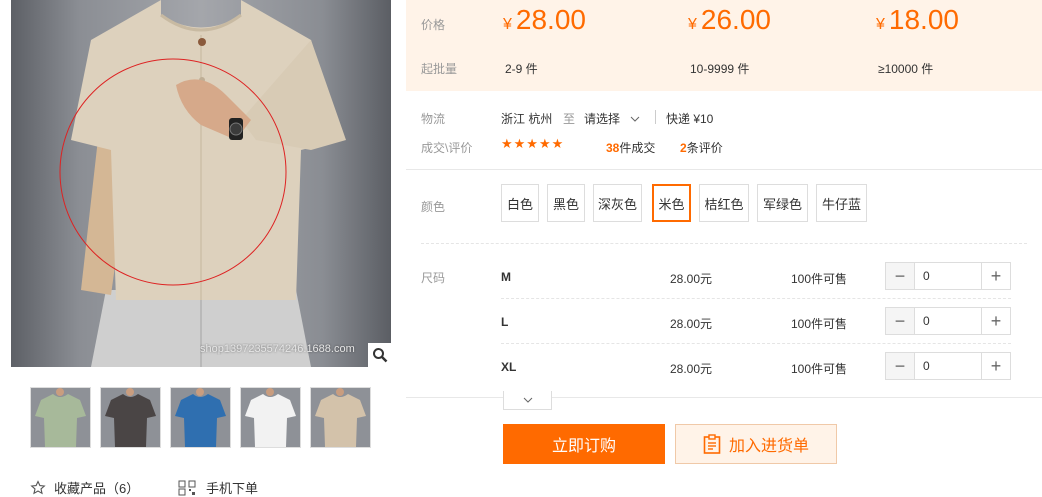  What do you see at coordinates (712, 444) in the screenshot?
I see `clipboard-icon` at bounding box center [712, 444].